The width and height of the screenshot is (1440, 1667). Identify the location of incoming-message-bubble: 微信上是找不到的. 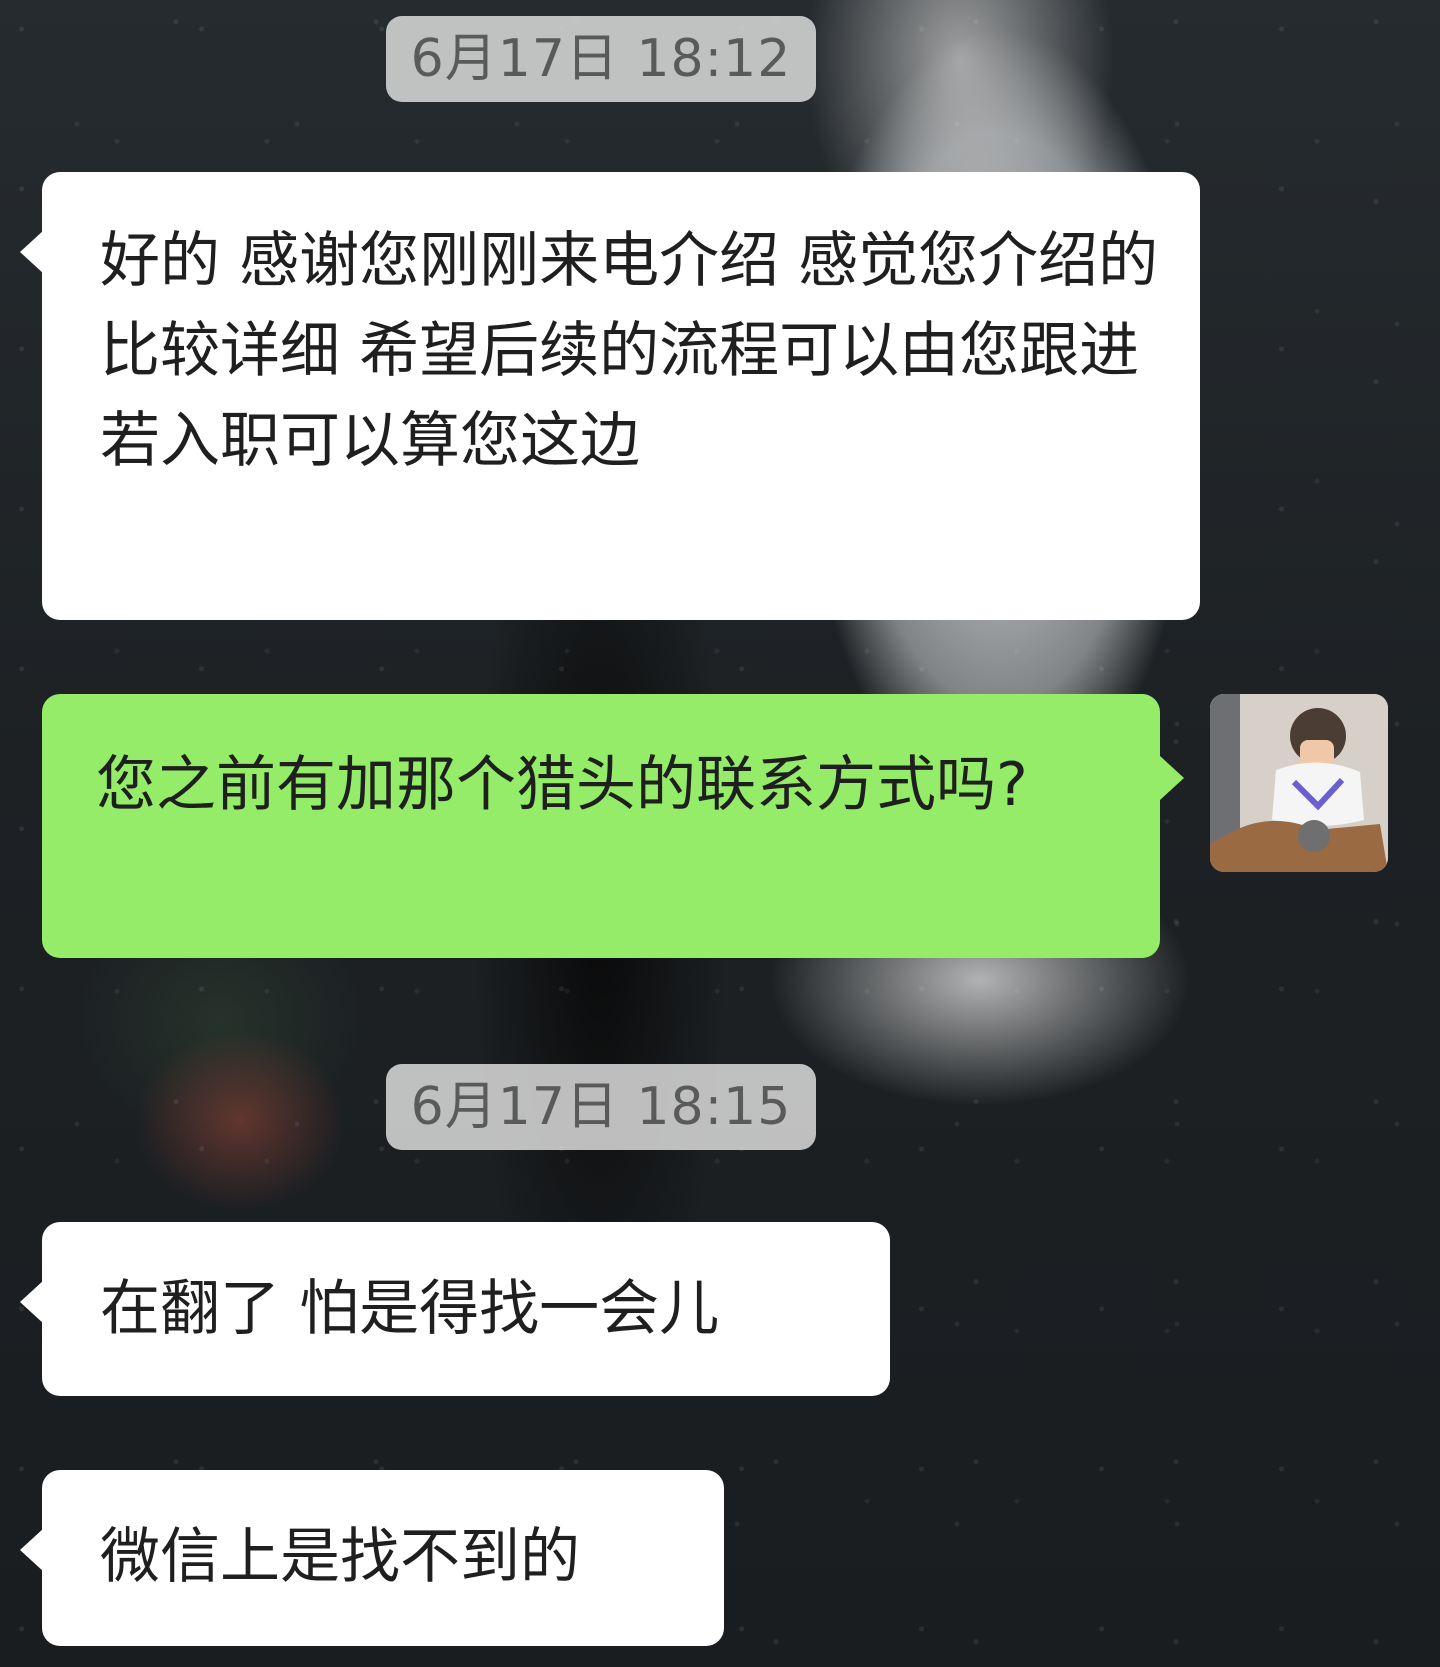
(372, 1558).